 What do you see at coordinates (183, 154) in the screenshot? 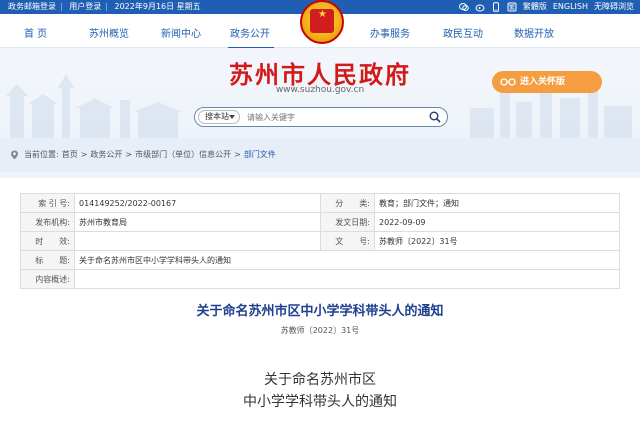
I see `breadcrumb-departments: 市级部门（单位）信息公开` at bounding box center [183, 154].